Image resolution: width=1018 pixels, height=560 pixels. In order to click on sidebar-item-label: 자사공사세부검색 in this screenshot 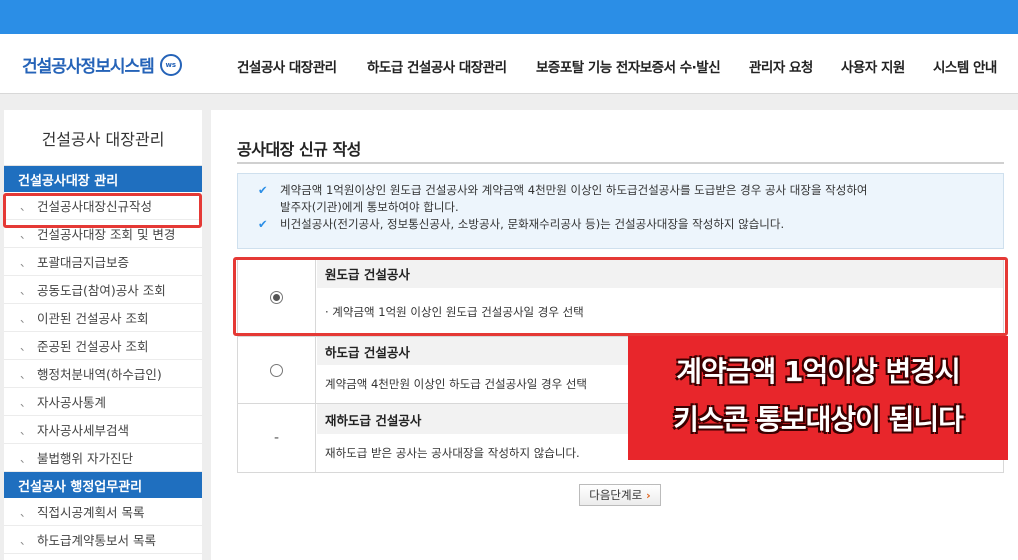, I will do `click(83, 430)`.